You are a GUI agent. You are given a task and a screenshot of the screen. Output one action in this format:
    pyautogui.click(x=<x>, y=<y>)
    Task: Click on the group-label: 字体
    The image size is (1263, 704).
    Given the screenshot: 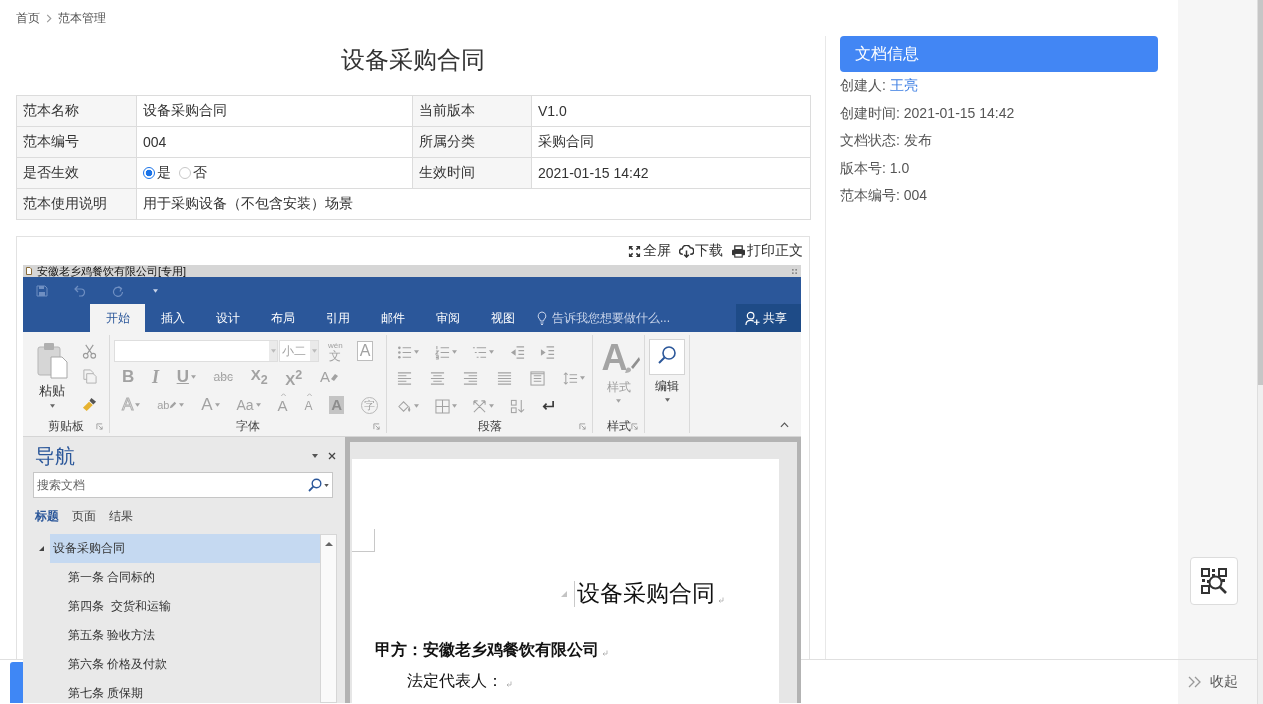 What is the action you would take?
    pyautogui.click(x=248, y=426)
    